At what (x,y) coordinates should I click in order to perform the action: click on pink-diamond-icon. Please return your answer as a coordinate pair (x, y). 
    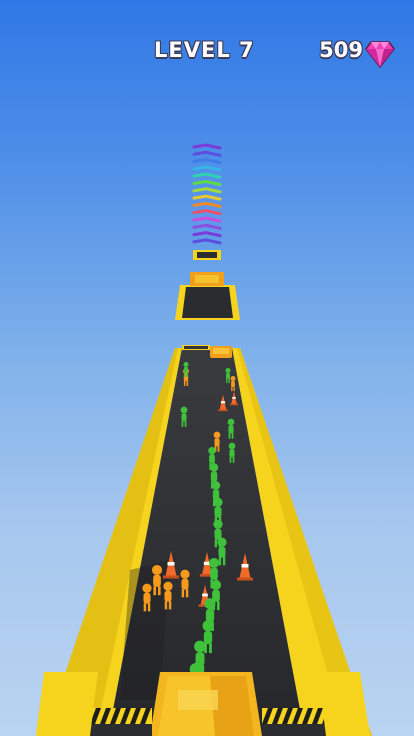
    Looking at the image, I should click on (380, 54).